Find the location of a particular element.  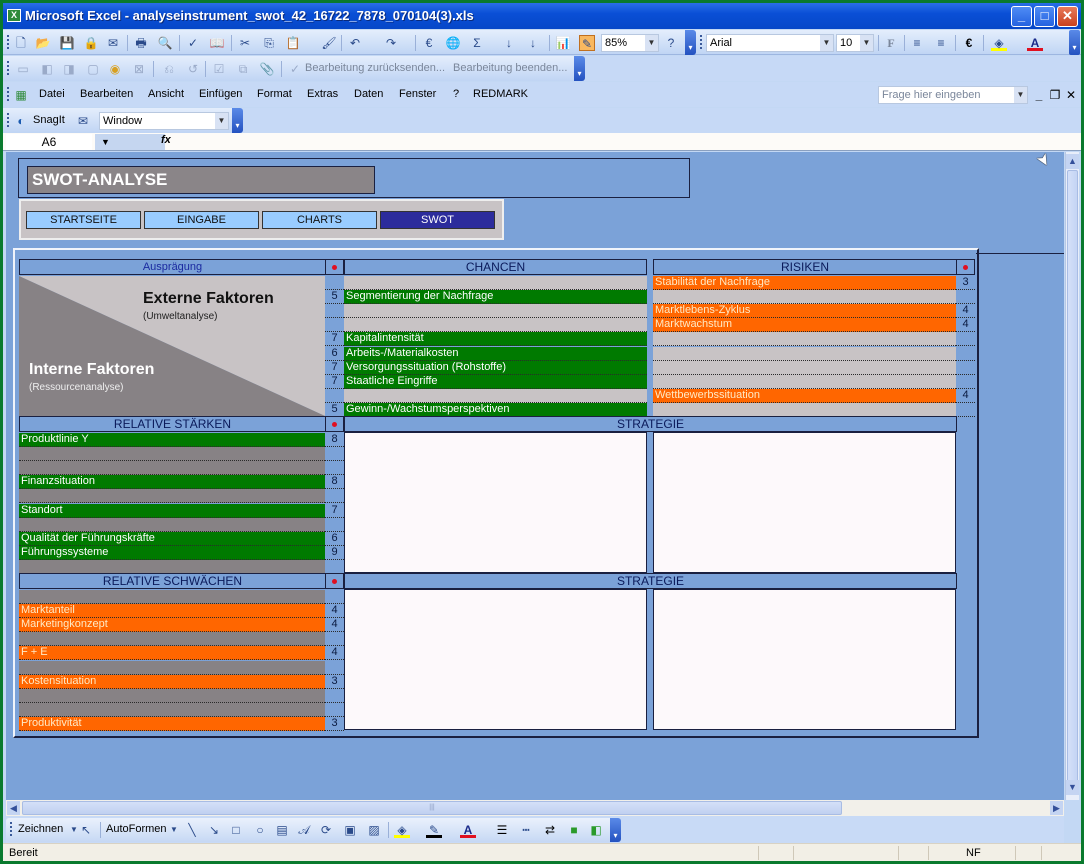

new-document-icon: 🗋 is located at coordinates (21, 43).